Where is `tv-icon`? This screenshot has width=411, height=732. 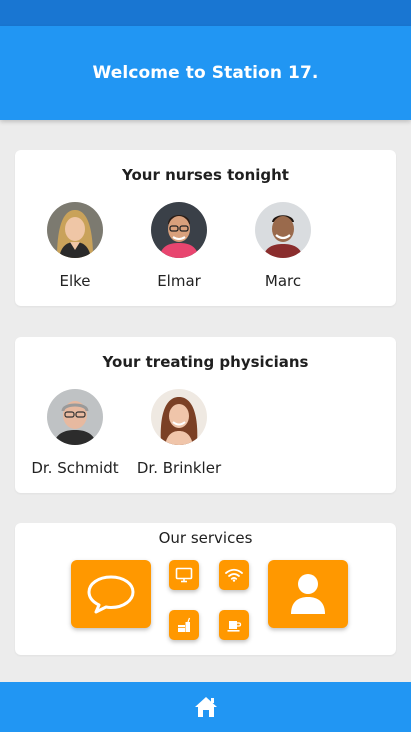 tv-icon is located at coordinates (184, 575).